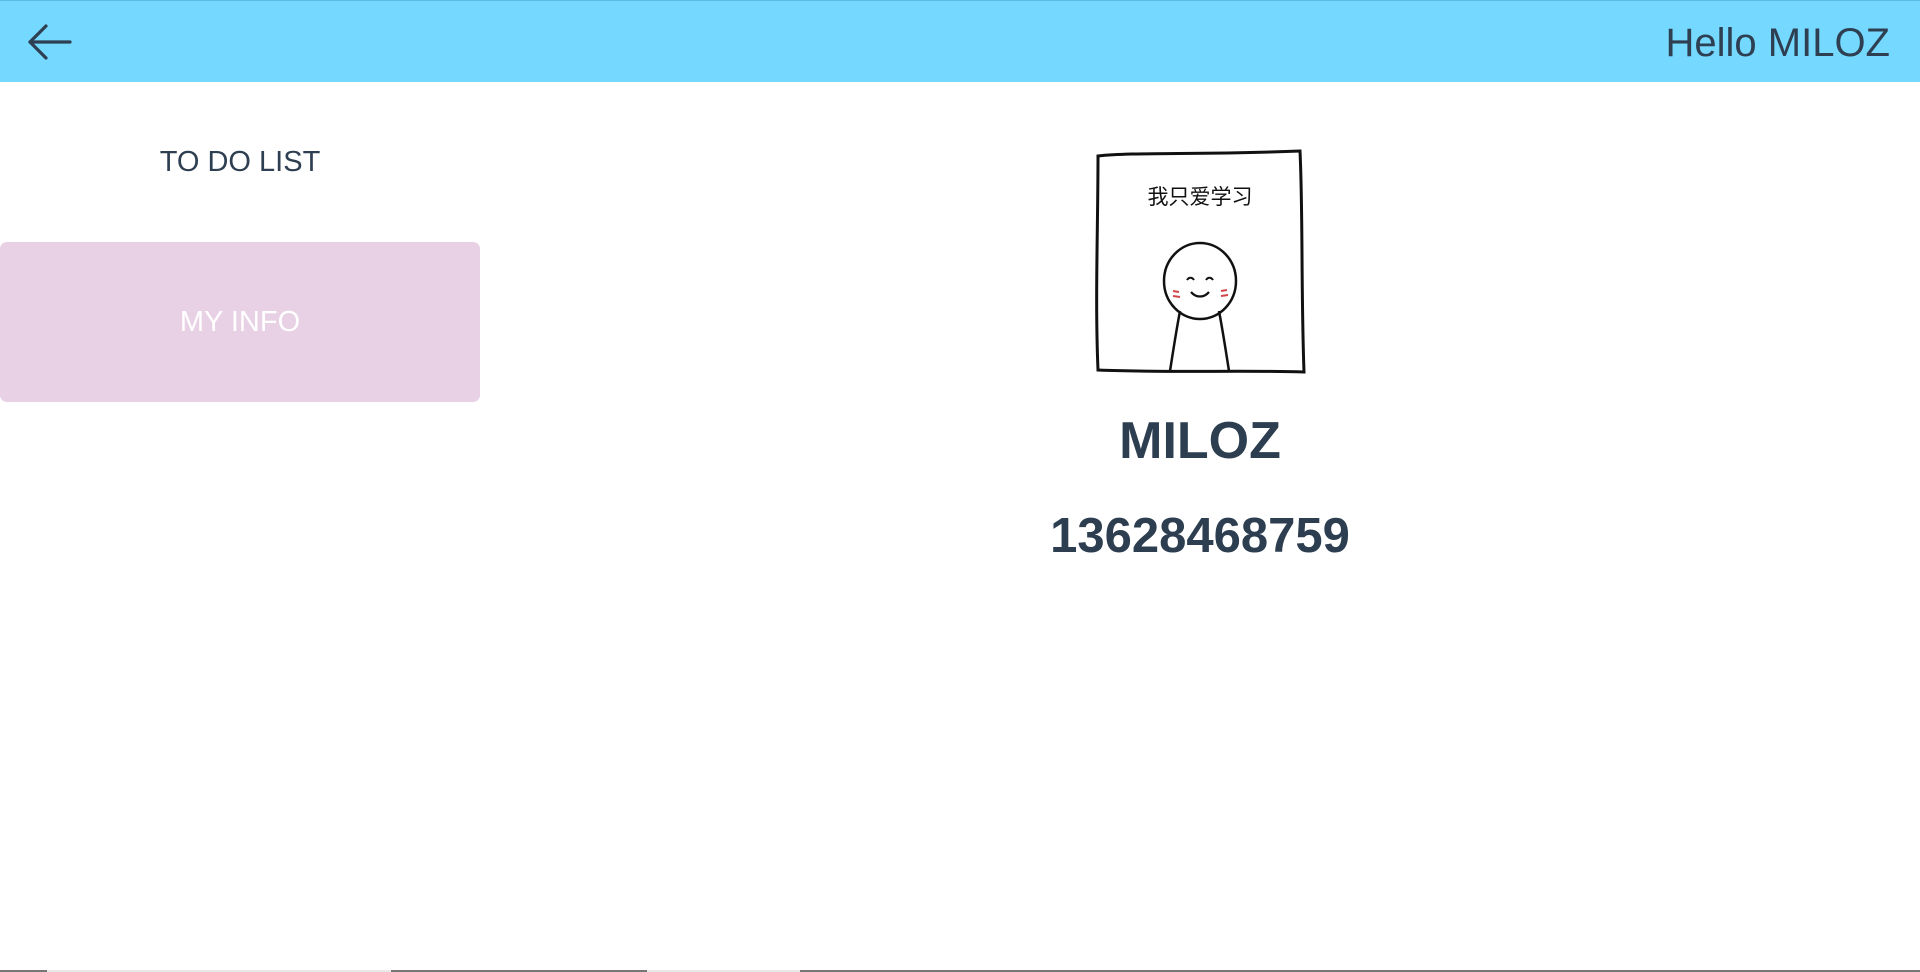 The image size is (1920, 972). I want to click on arrow-left-icon, so click(50, 42).